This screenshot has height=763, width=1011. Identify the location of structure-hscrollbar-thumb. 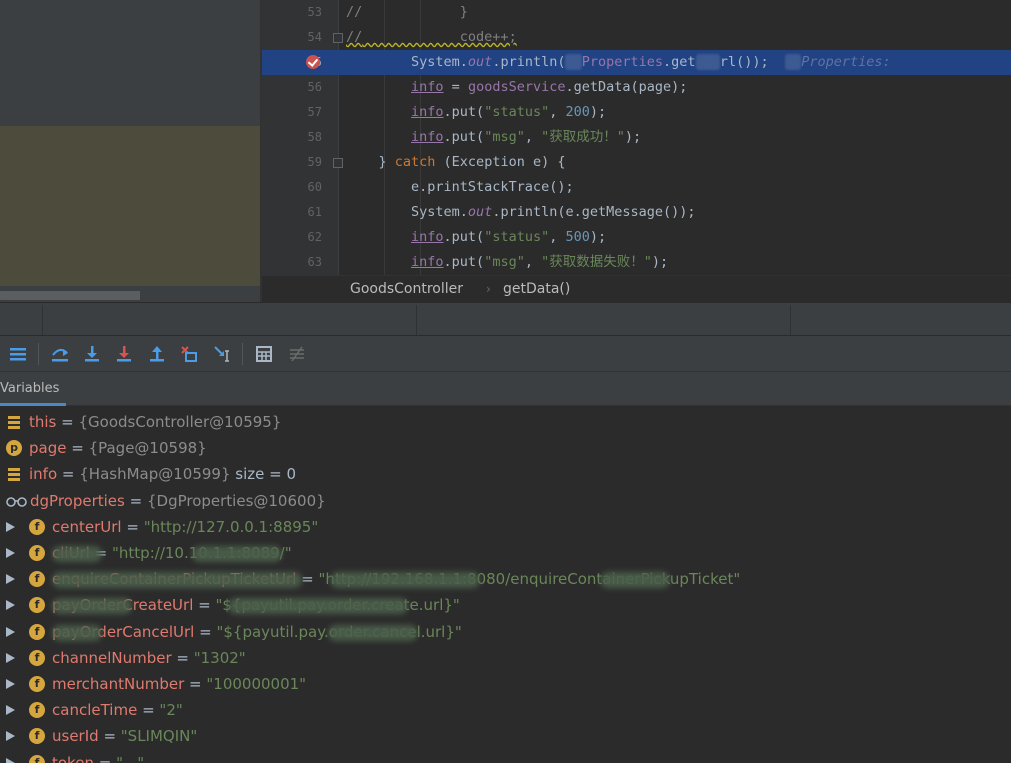
(70, 295).